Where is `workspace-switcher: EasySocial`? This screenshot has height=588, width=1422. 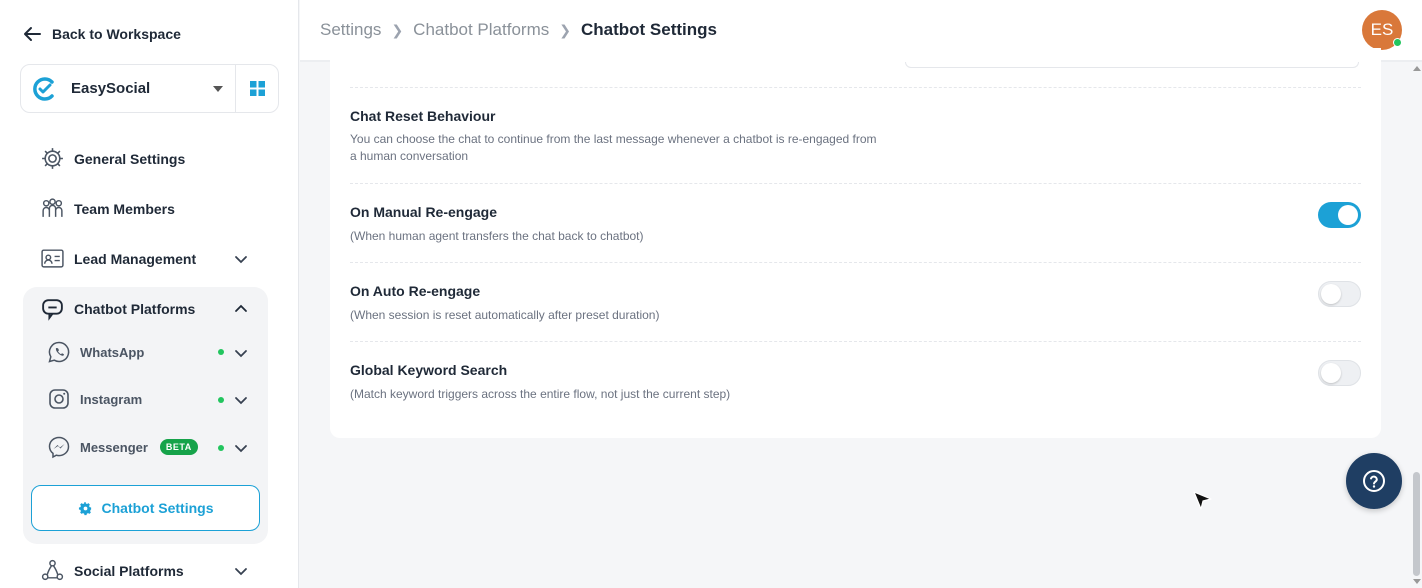 workspace-switcher: EasySocial is located at coordinates (149, 88).